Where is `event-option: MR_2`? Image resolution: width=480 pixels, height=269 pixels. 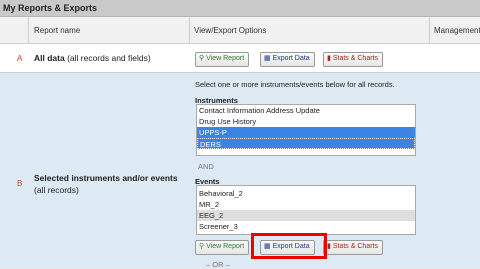 event-option: MR_2 is located at coordinates (306, 204).